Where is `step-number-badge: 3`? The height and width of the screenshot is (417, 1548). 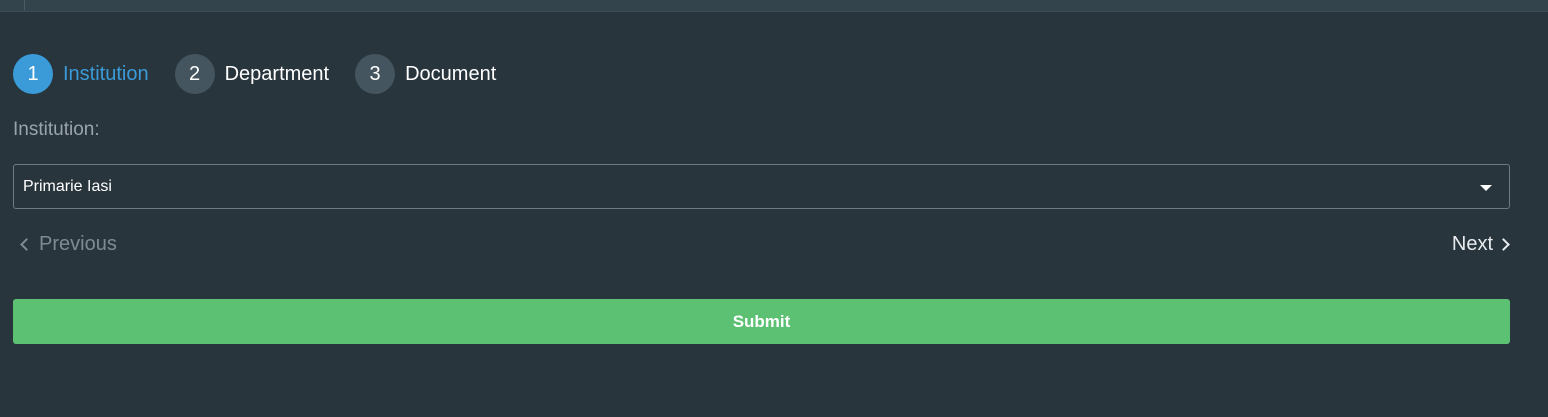 step-number-badge: 3 is located at coordinates (375, 74).